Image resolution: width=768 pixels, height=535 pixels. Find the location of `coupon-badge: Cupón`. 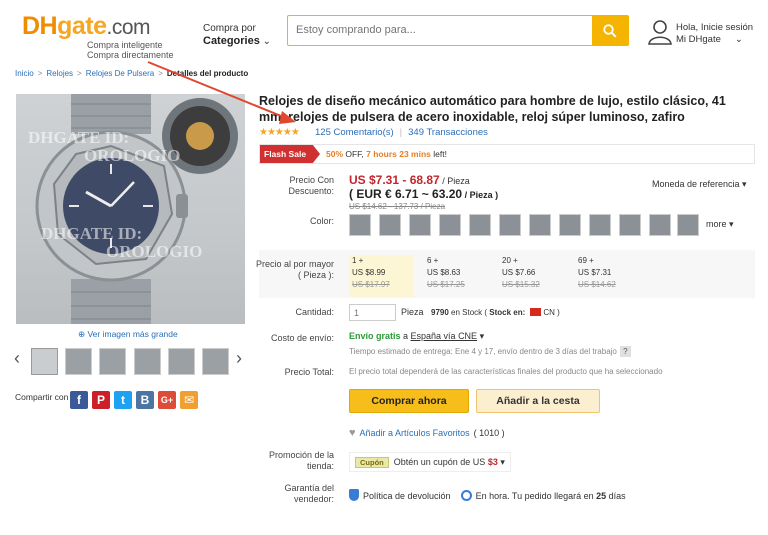

coupon-badge: Cupón is located at coordinates (372, 462).